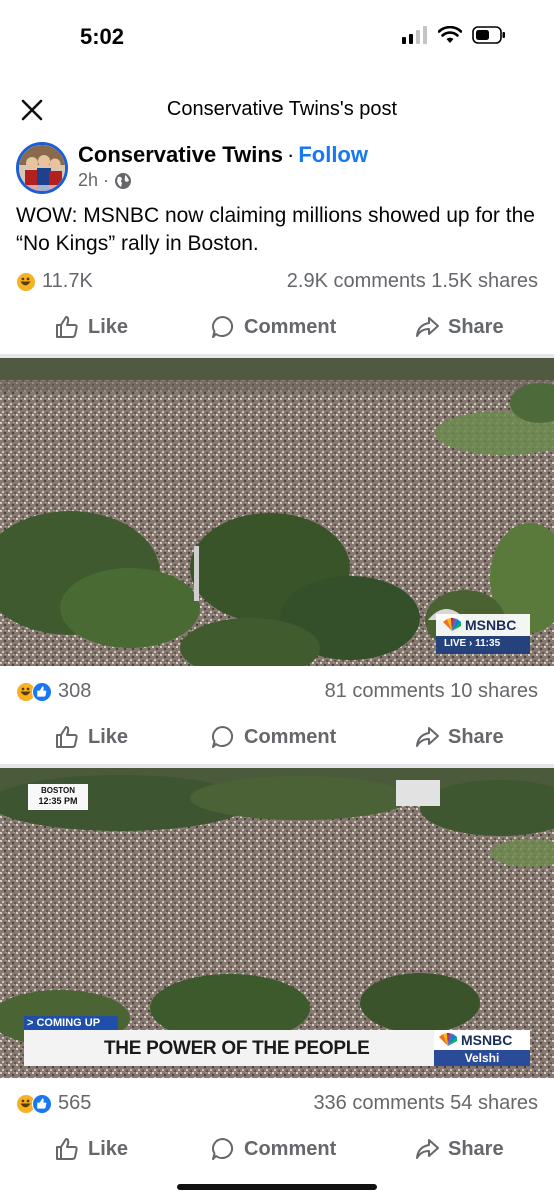 This screenshot has width=554, height=1200. I want to click on avatar, so click(42, 168).